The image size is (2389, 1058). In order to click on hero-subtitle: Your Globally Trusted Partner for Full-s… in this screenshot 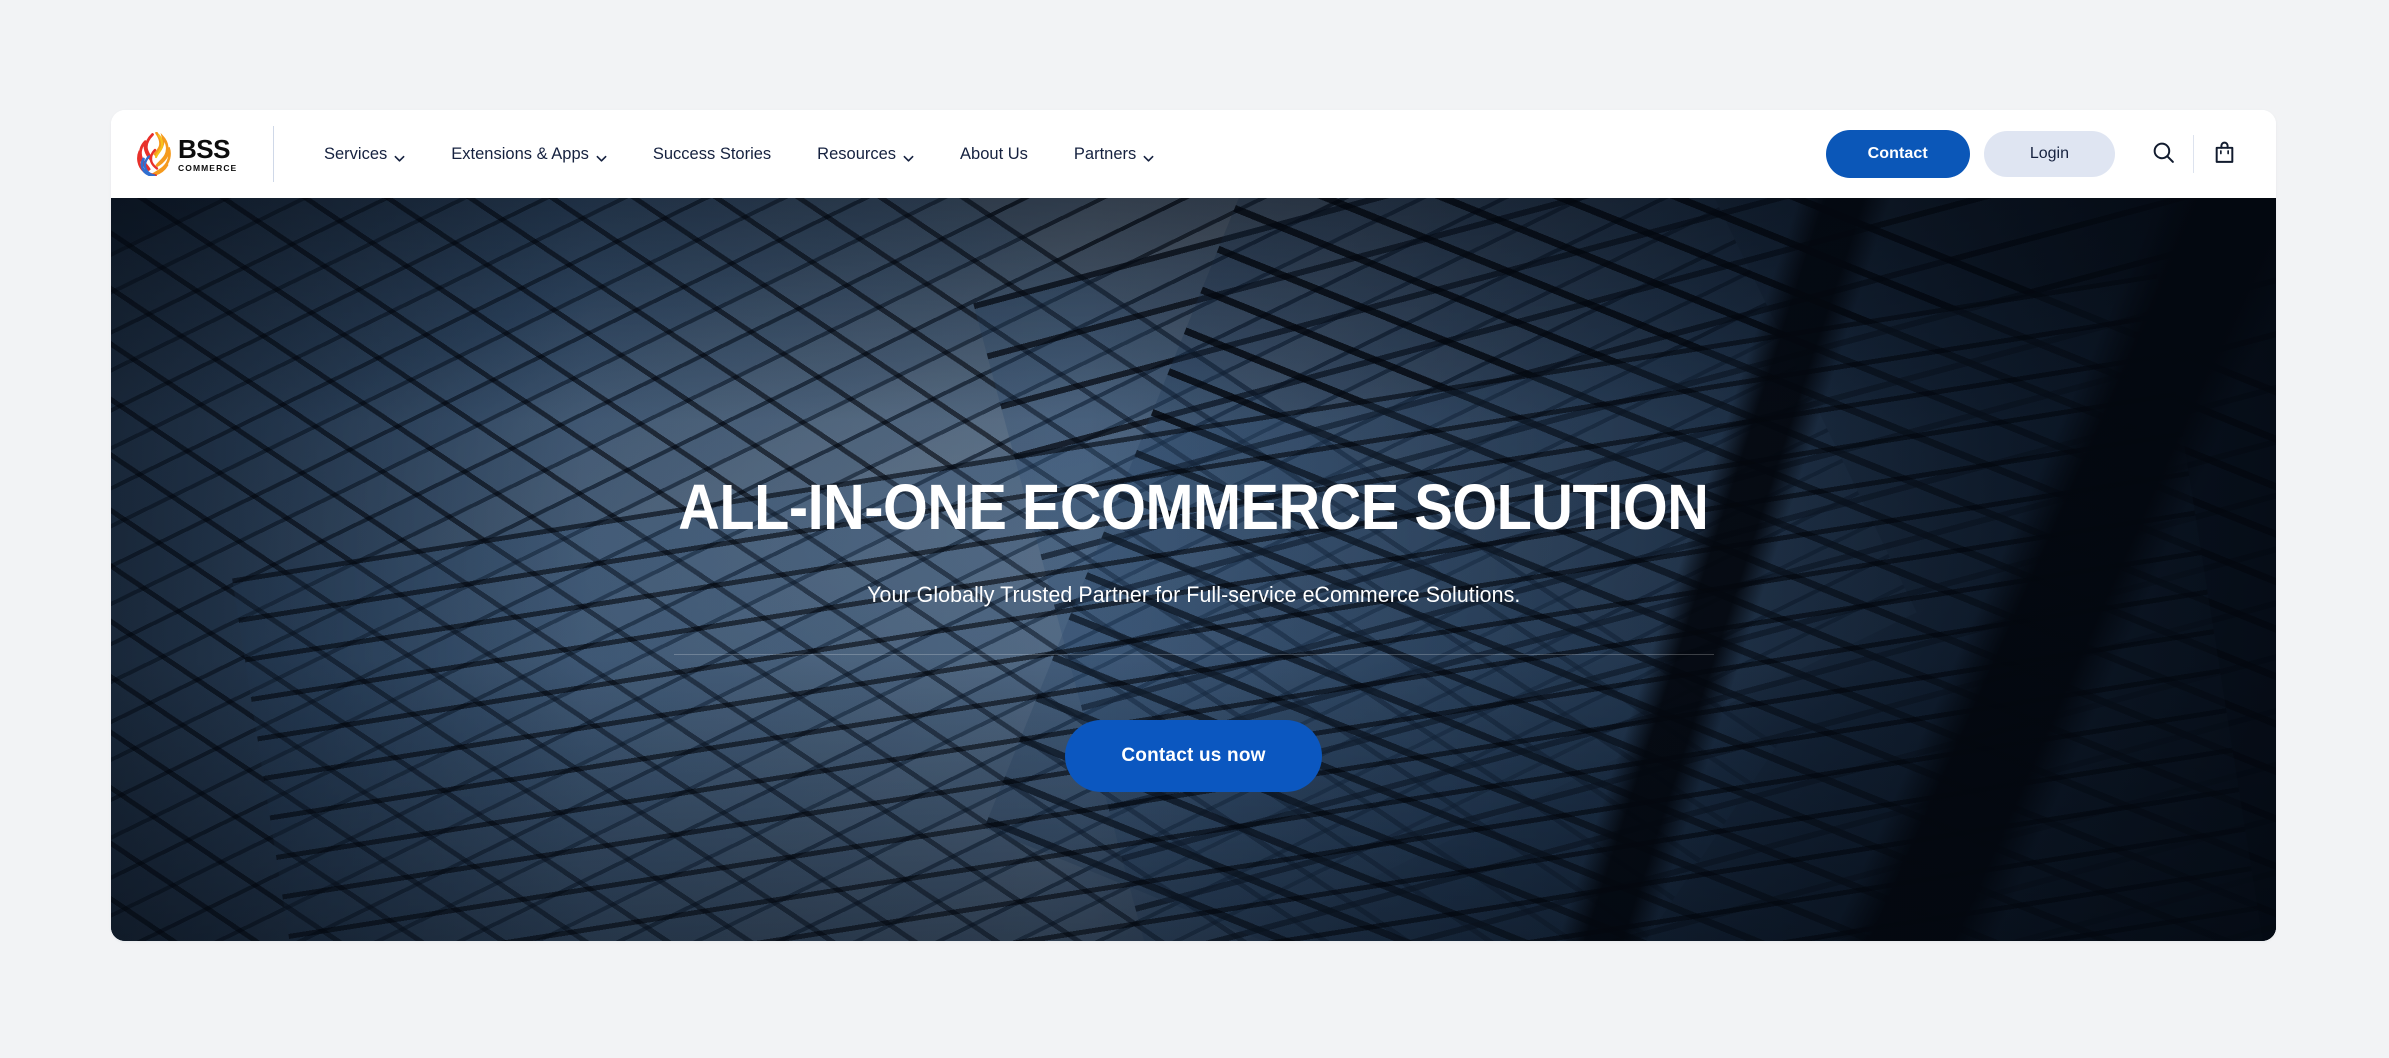, I will do `click(1193, 595)`.